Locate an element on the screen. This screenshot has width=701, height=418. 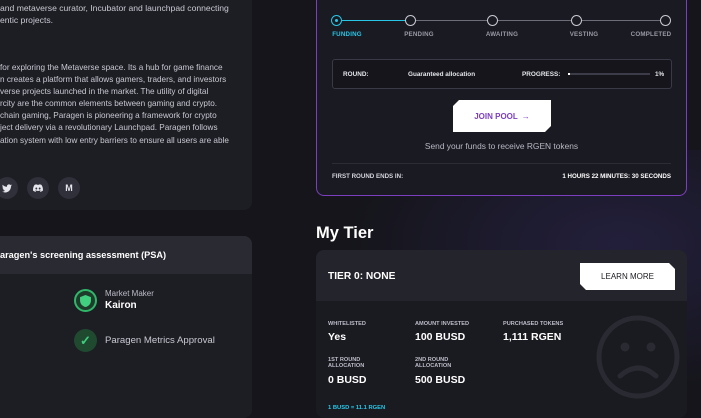
first-round-allocation-value: 0 BUSD is located at coordinates (347, 379).